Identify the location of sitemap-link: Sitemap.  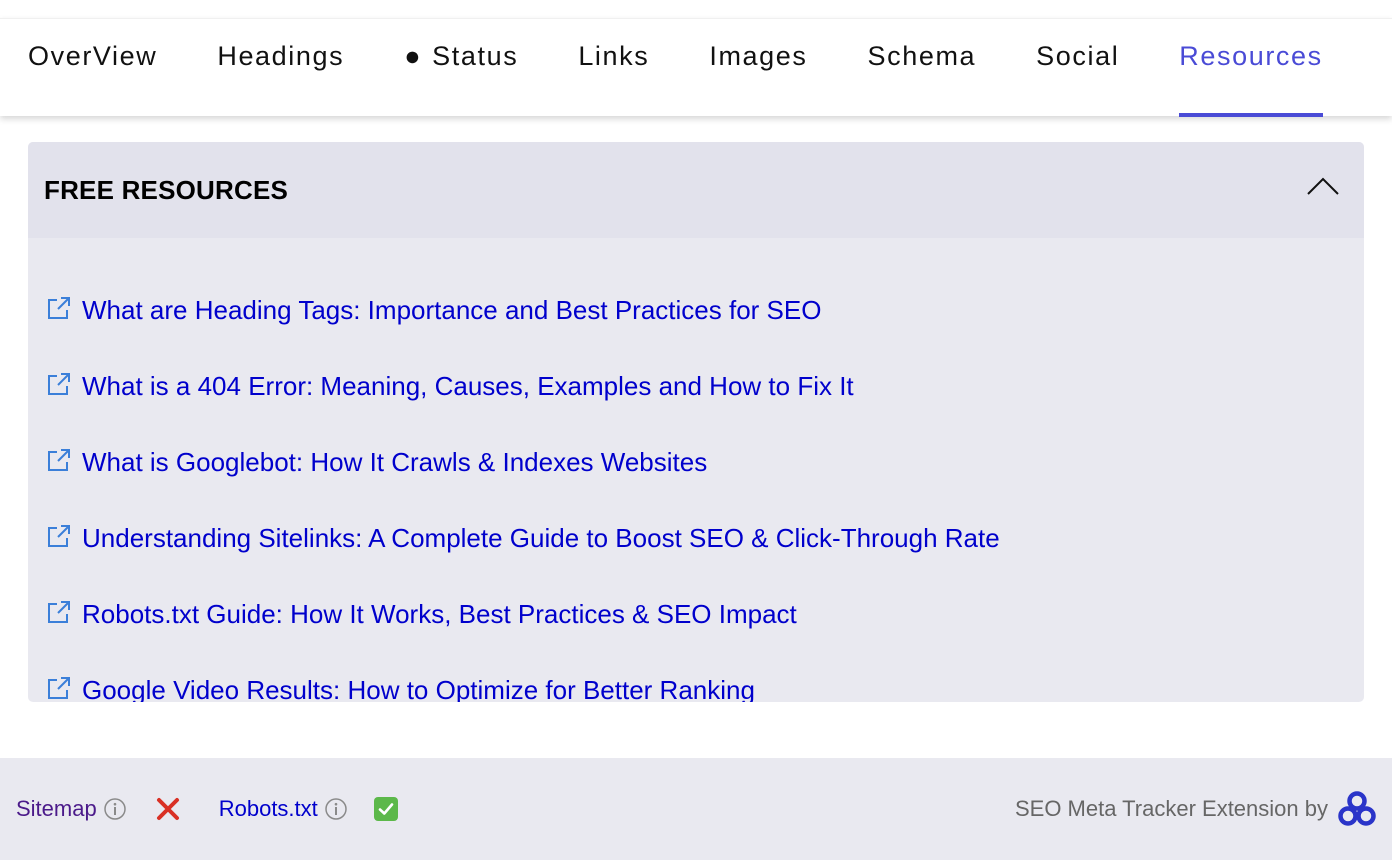
(56, 809).